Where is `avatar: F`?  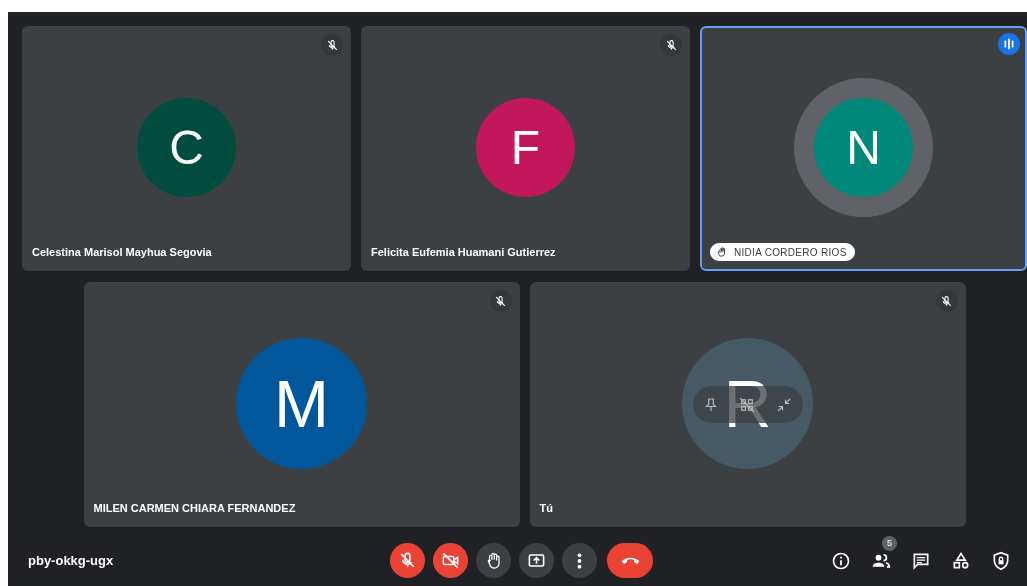 avatar: F is located at coordinates (525, 147).